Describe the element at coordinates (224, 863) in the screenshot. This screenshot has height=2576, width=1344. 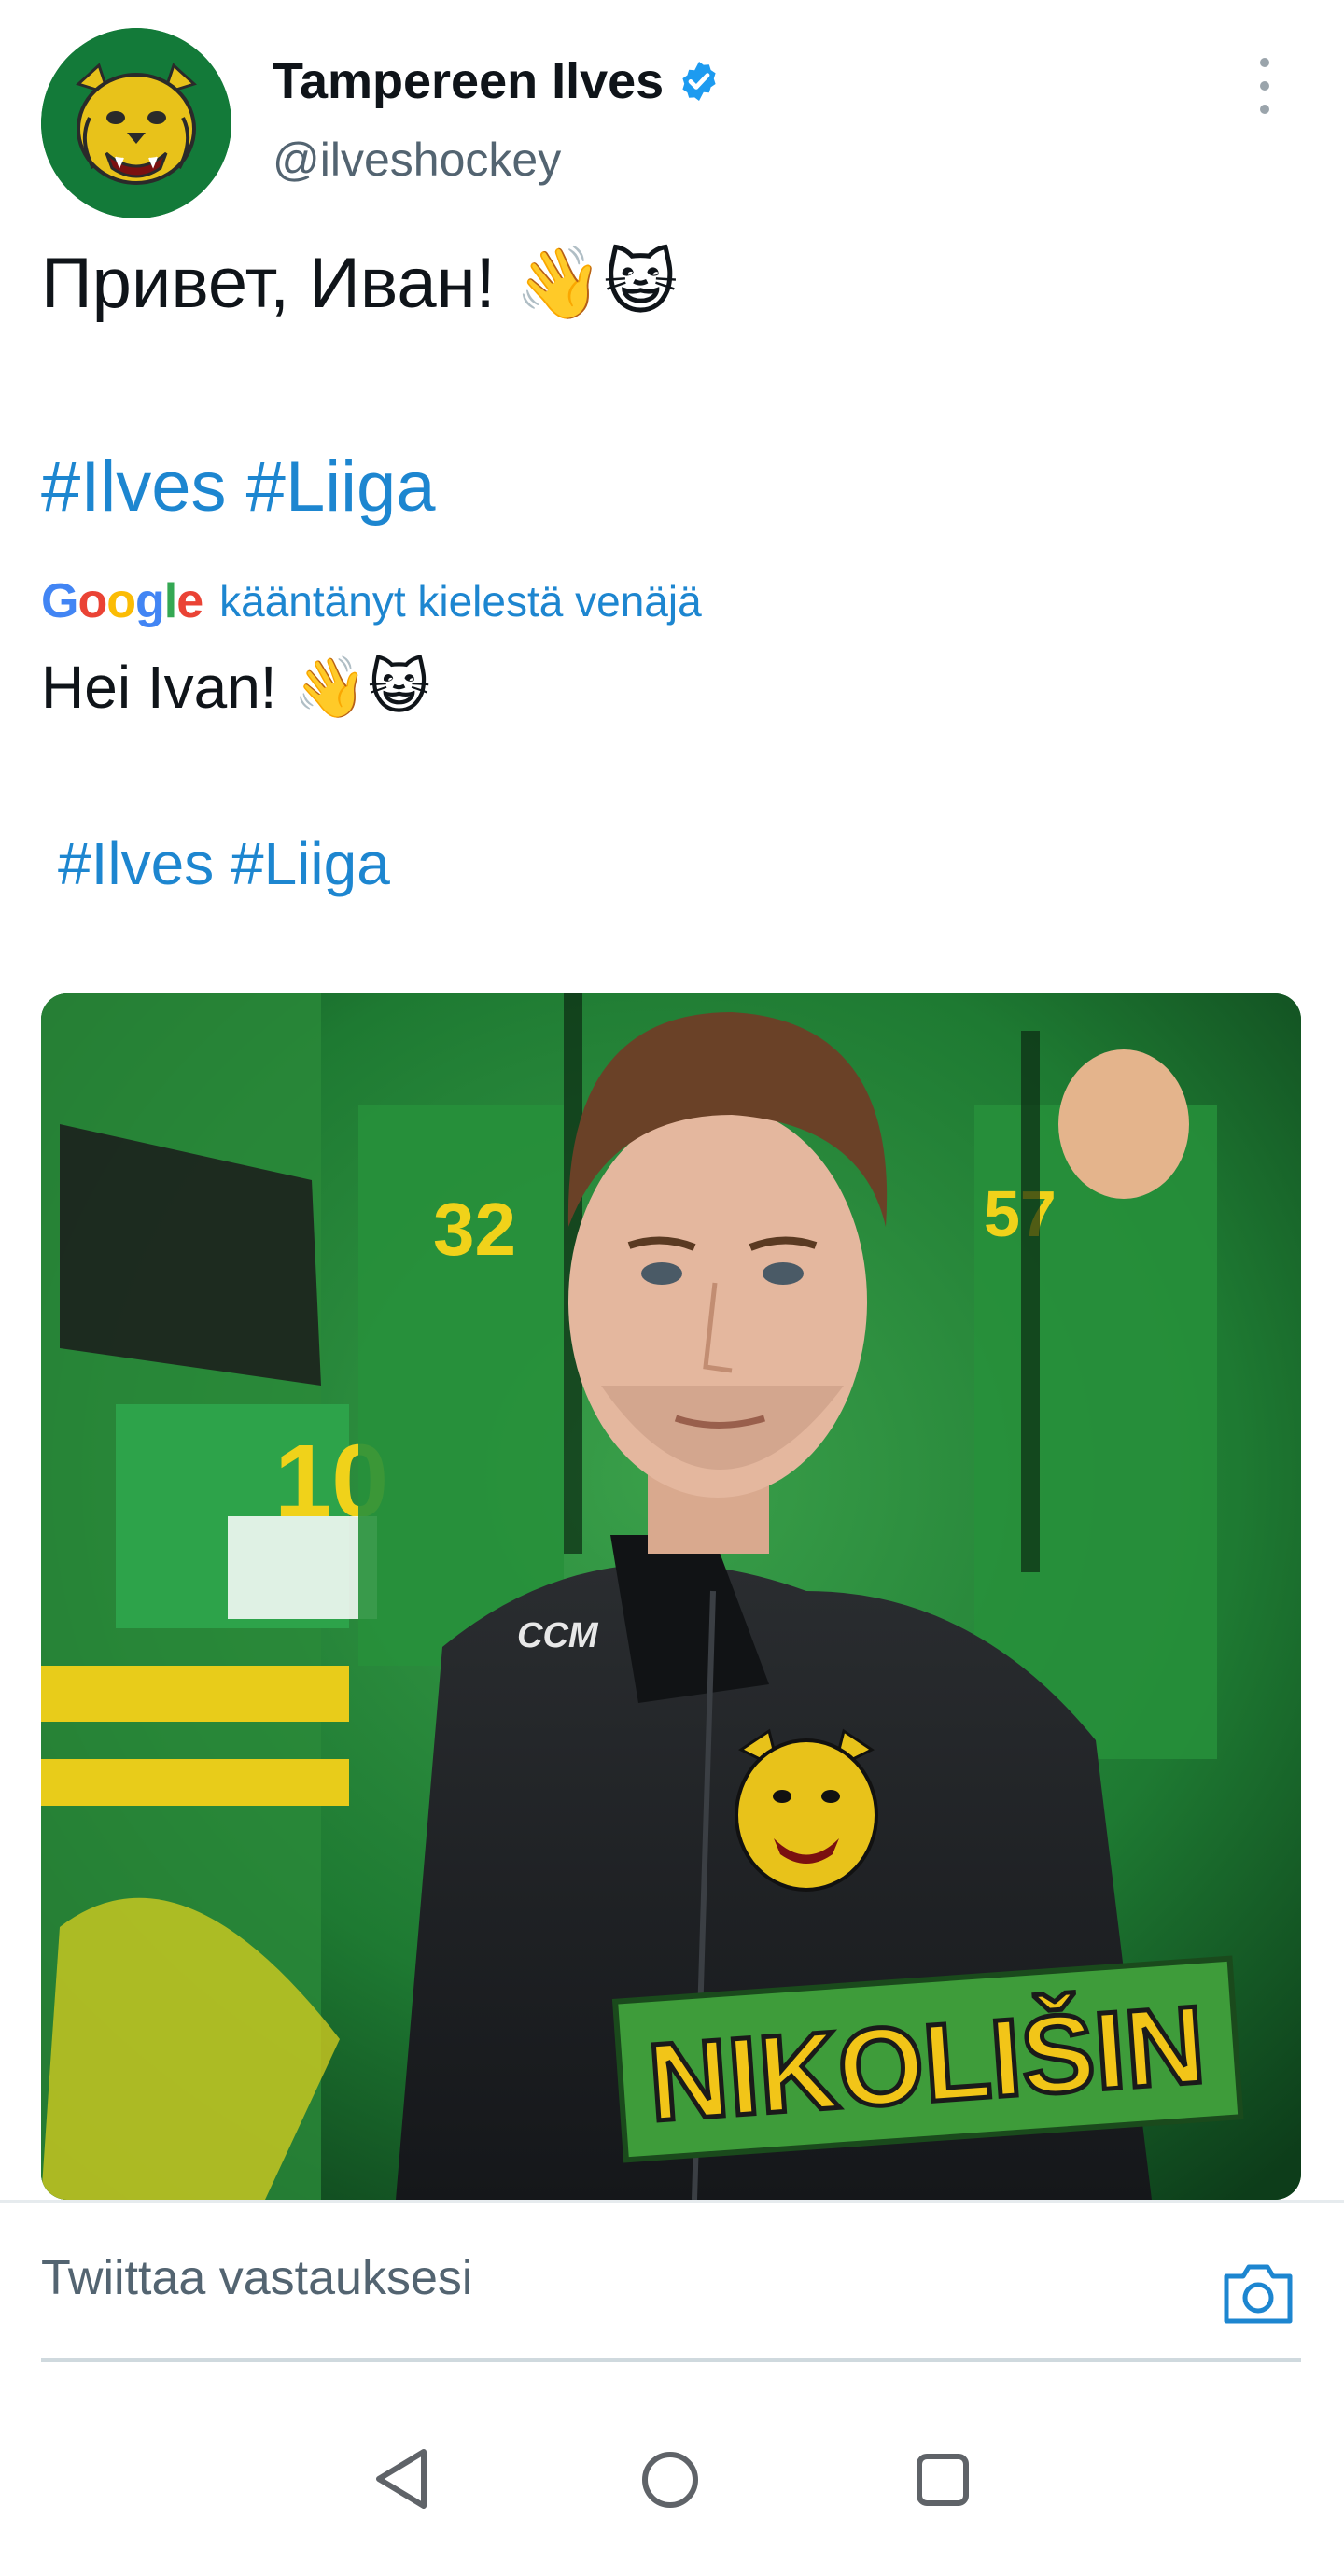
I see `translated-hashtags: #Ilves #Liiga` at that location.